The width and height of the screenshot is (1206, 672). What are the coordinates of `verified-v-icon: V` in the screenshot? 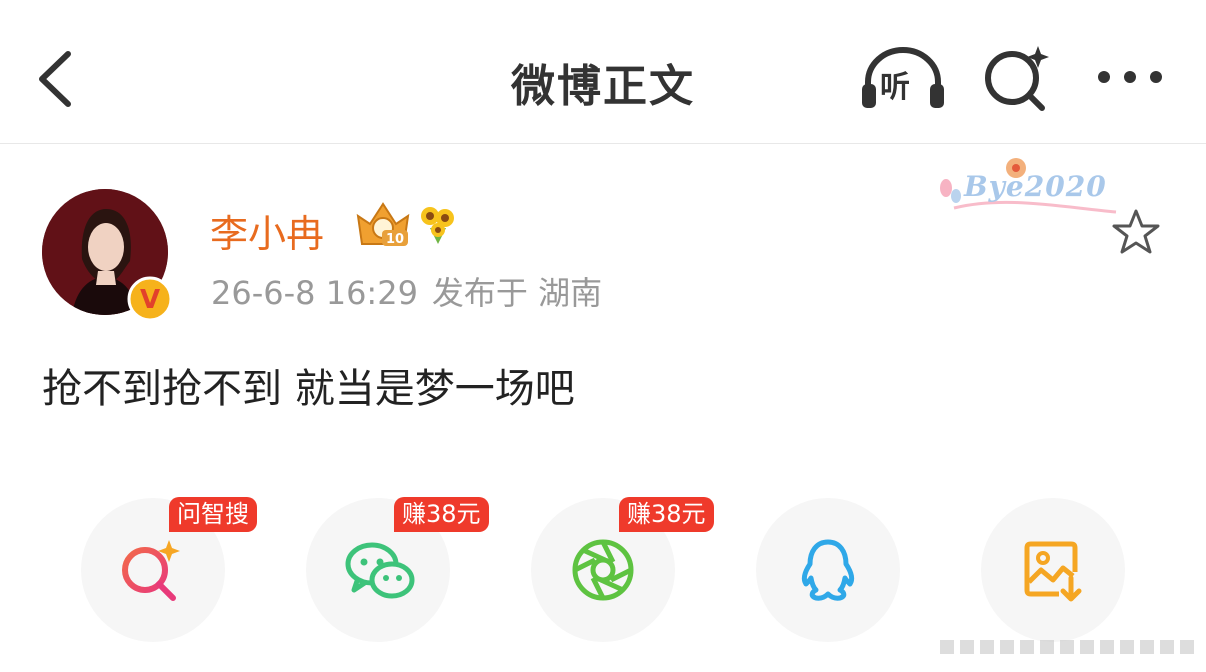 It's located at (150, 299).